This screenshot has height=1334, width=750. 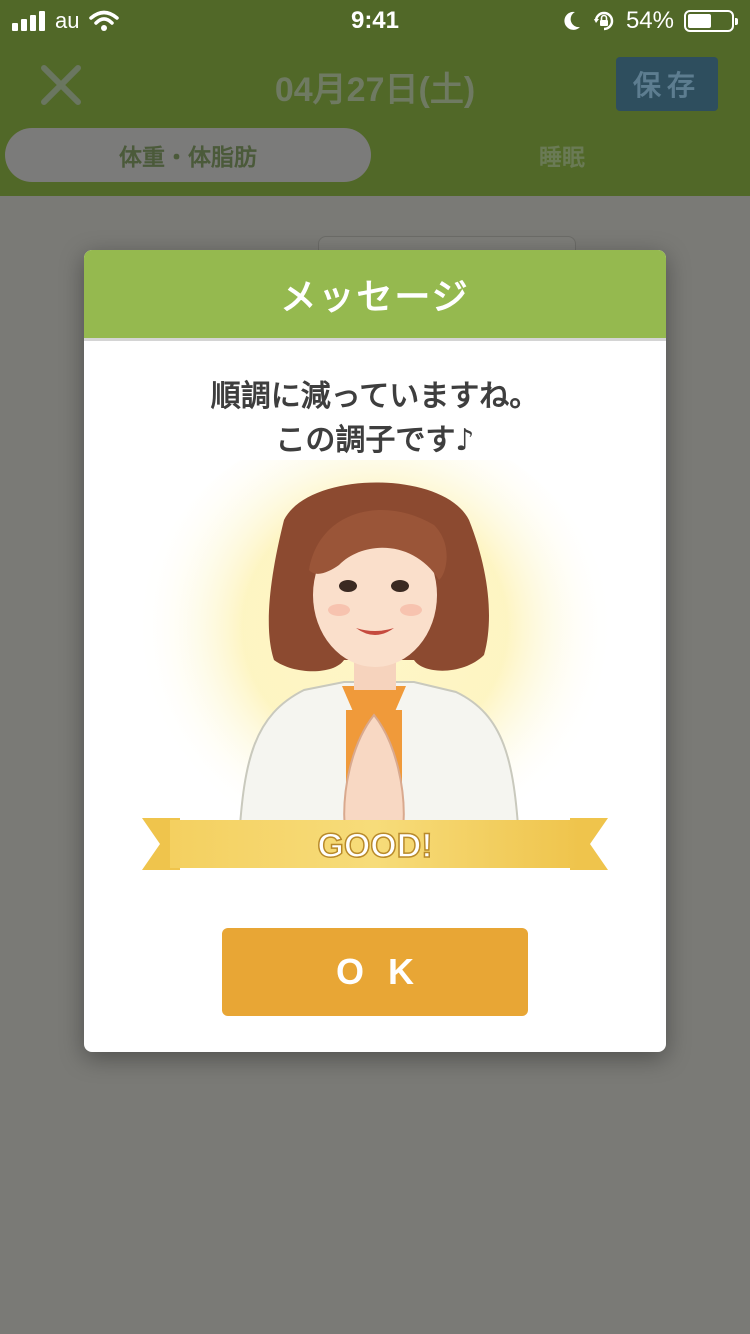 What do you see at coordinates (603, 21) in the screenshot?
I see `rotation-lock-icon` at bounding box center [603, 21].